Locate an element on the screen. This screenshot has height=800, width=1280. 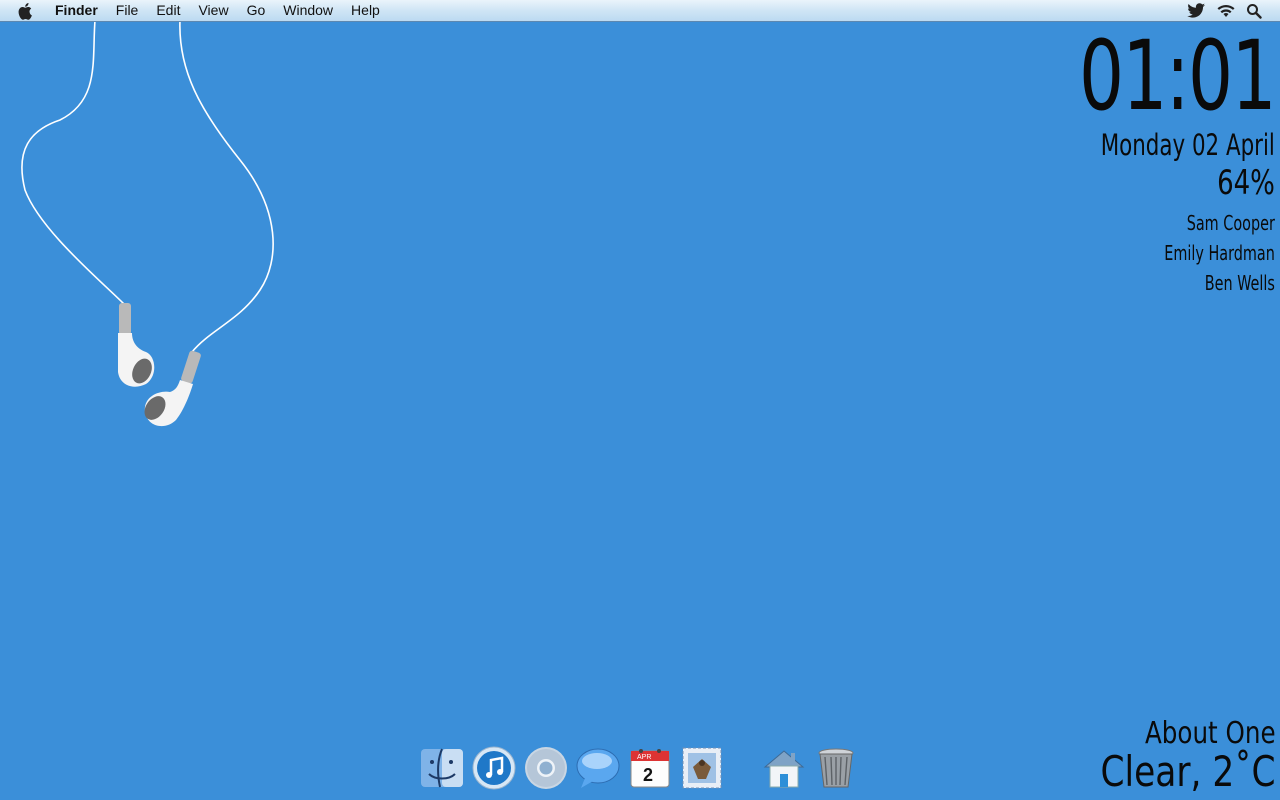
clock-widget: 01:01 is located at coordinates (1178, 76).